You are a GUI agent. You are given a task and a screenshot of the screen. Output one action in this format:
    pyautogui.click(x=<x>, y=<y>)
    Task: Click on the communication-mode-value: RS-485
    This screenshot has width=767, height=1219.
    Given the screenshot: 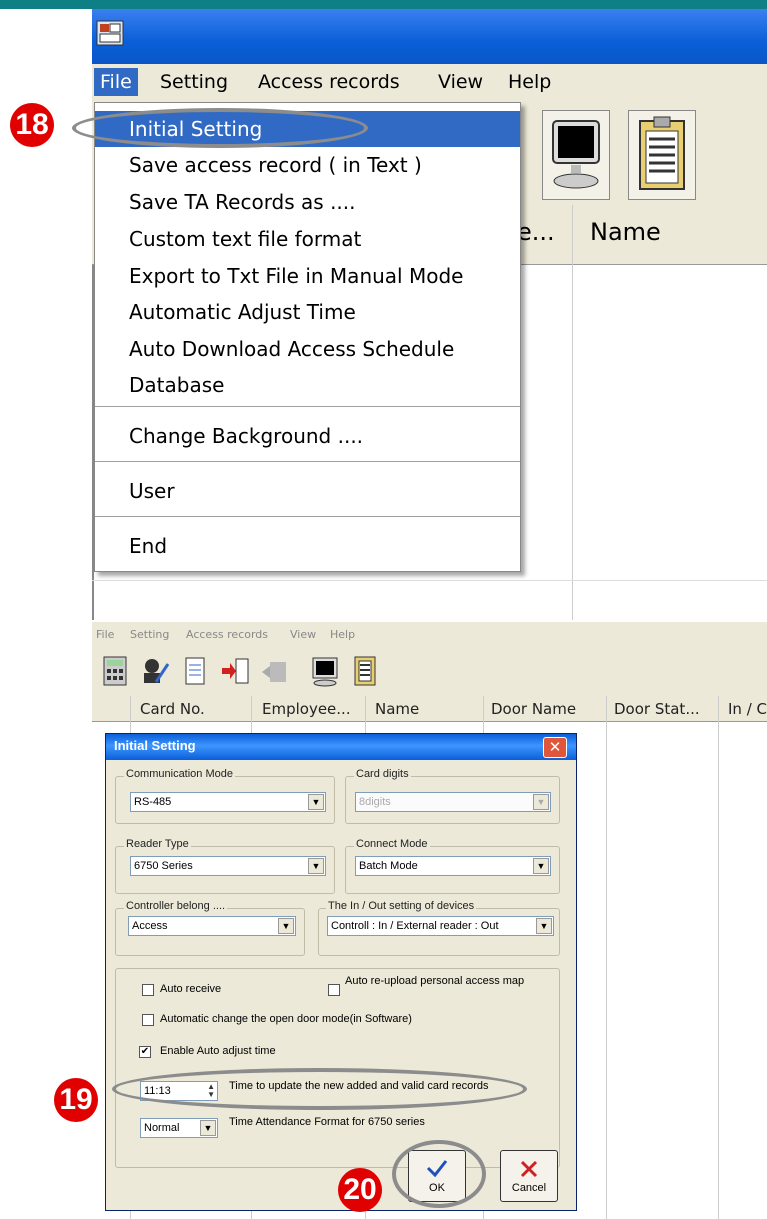 What is the action you would take?
    pyautogui.click(x=153, y=802)
    